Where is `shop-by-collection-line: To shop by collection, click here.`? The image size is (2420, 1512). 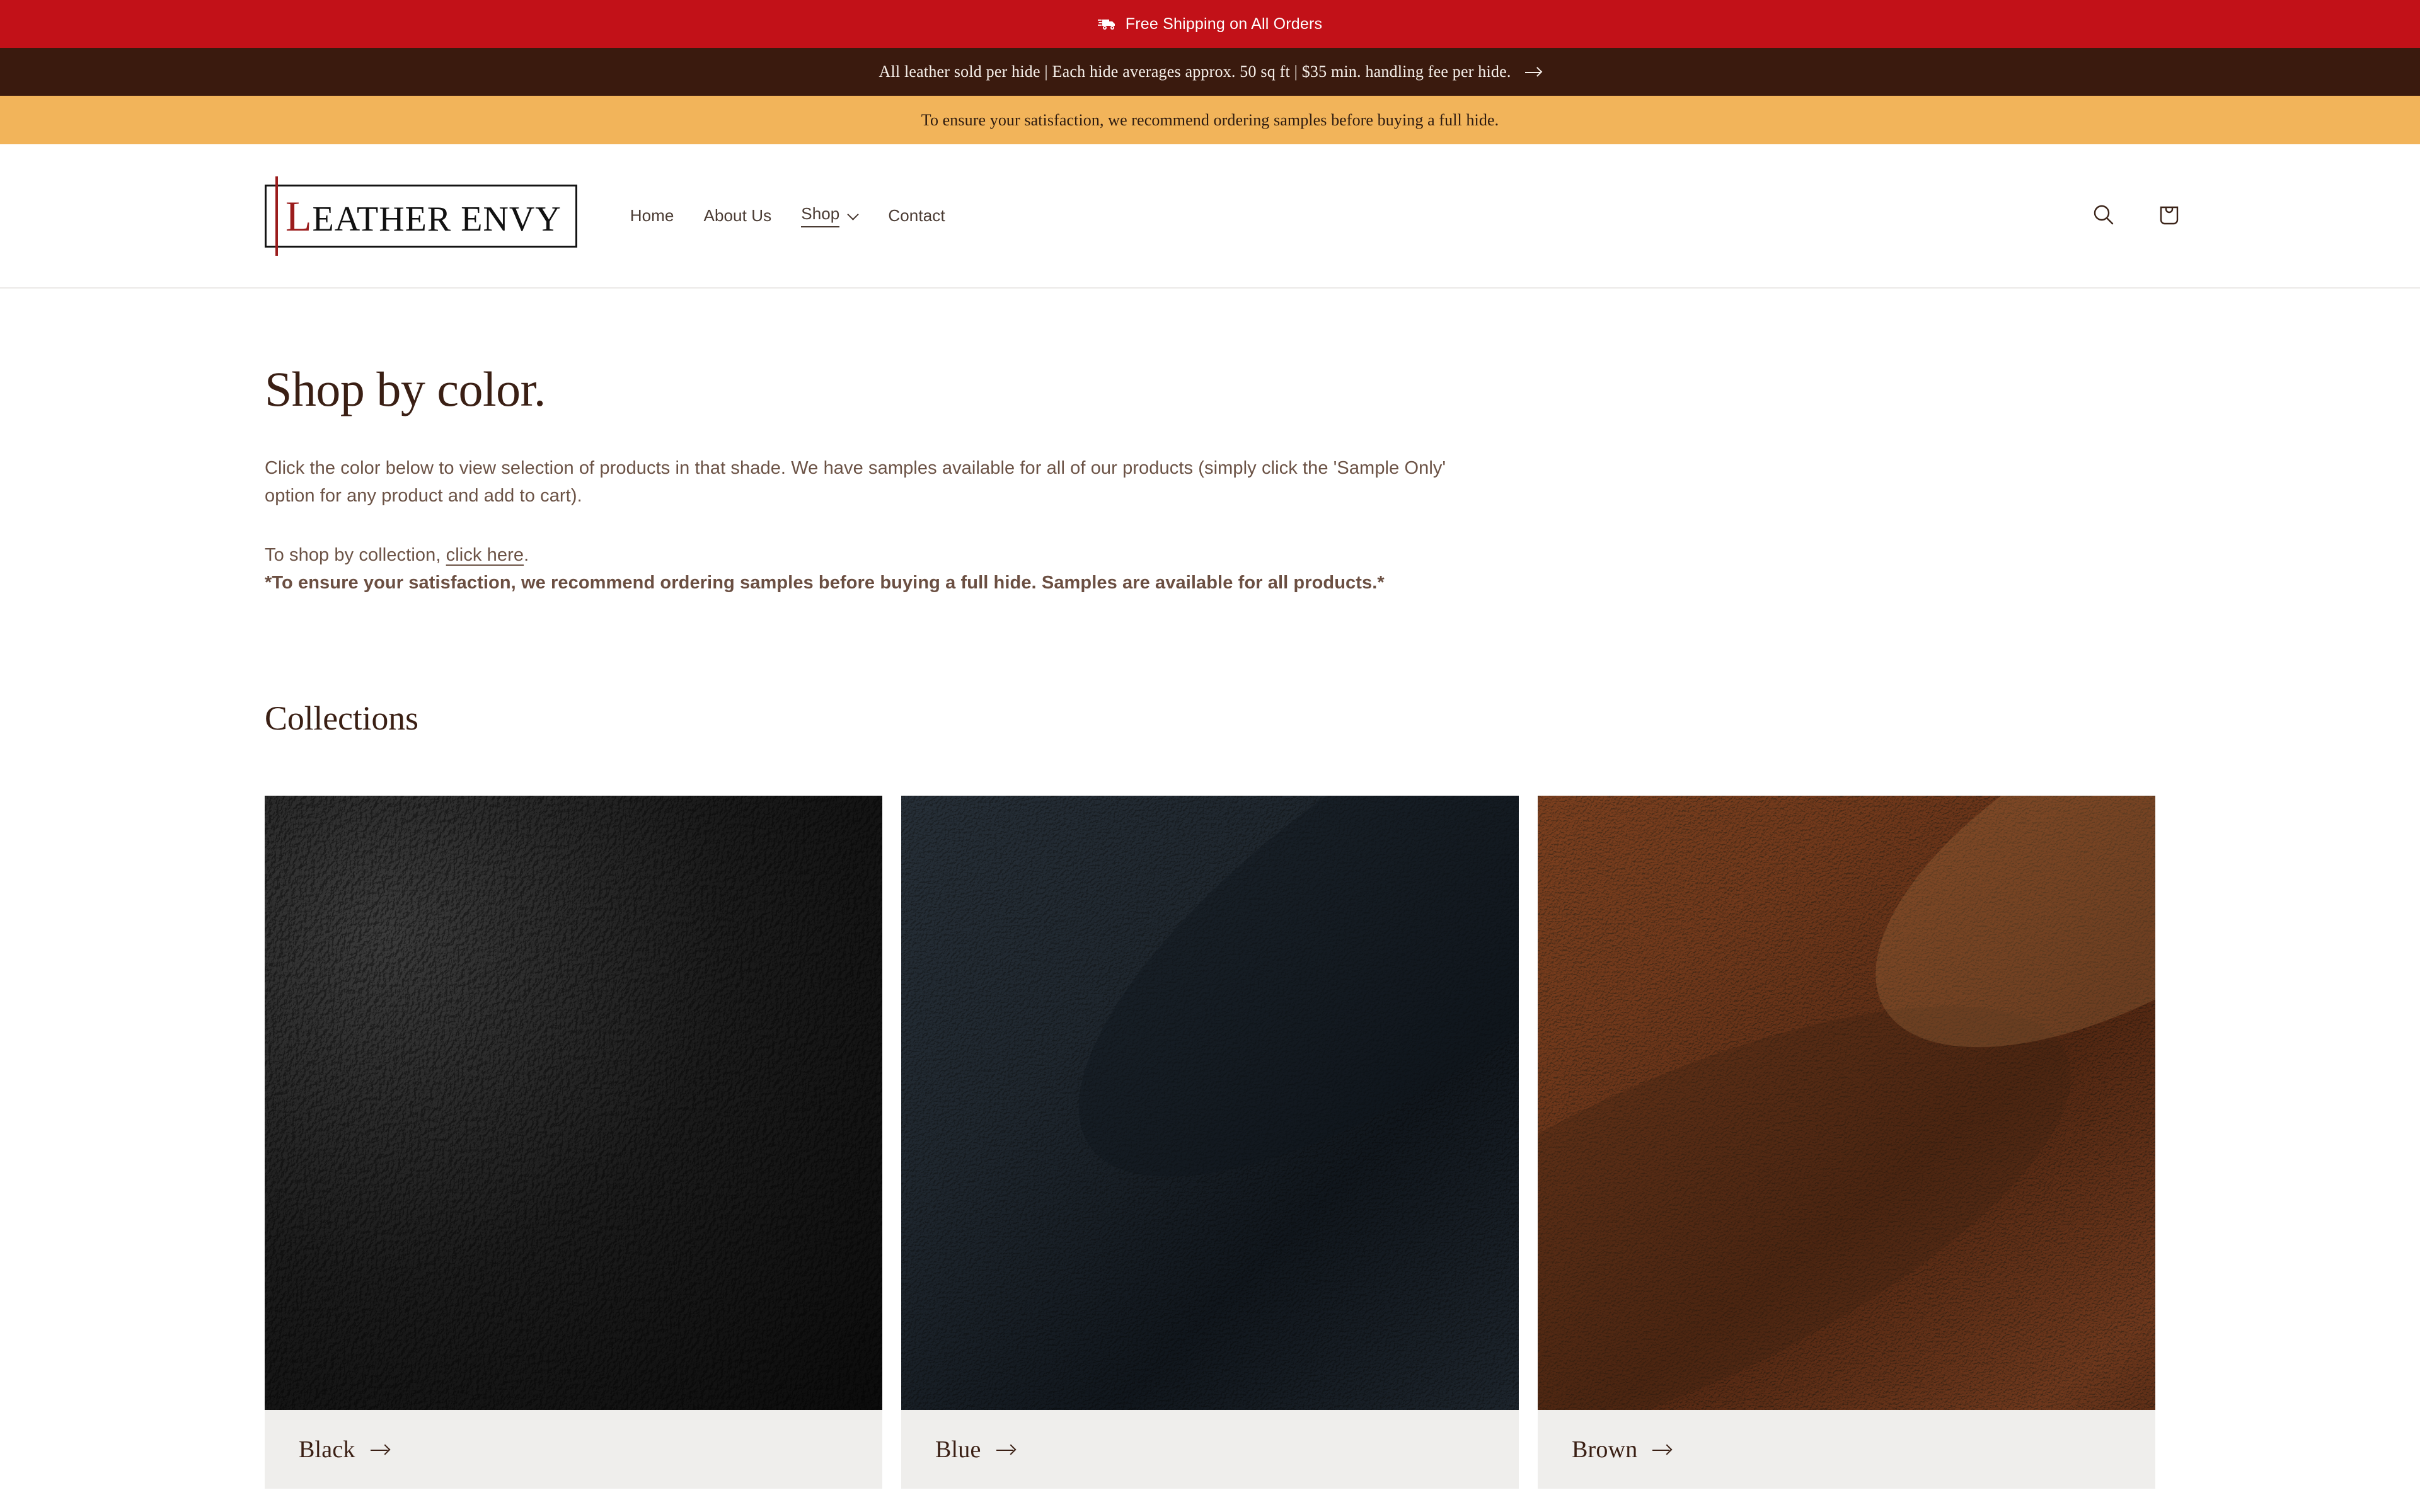 shop-by-collection-line: To shop by collection, click here. is located at coordinates (861, 555).